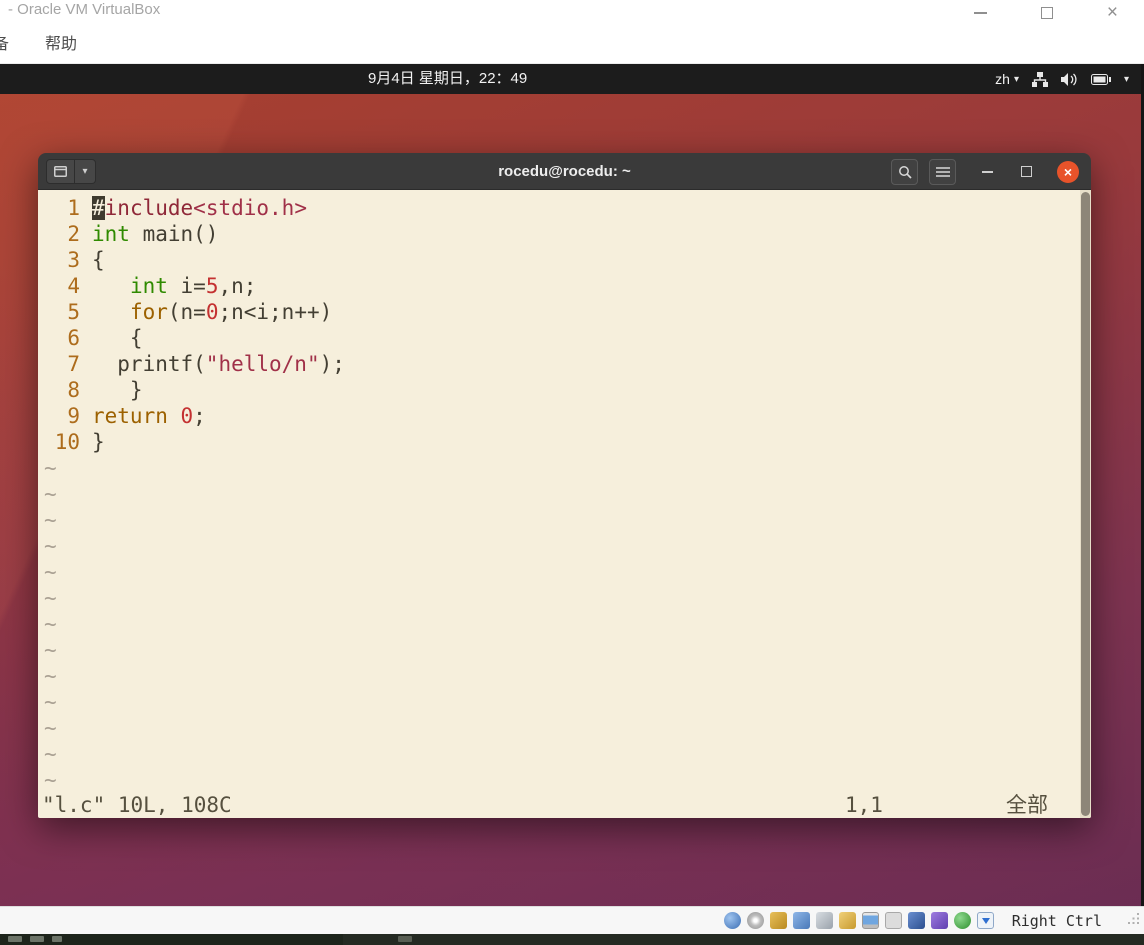 This screenshot has height=945, width=1144. I want to click on menu-help: 帮助, so click(61, 45).